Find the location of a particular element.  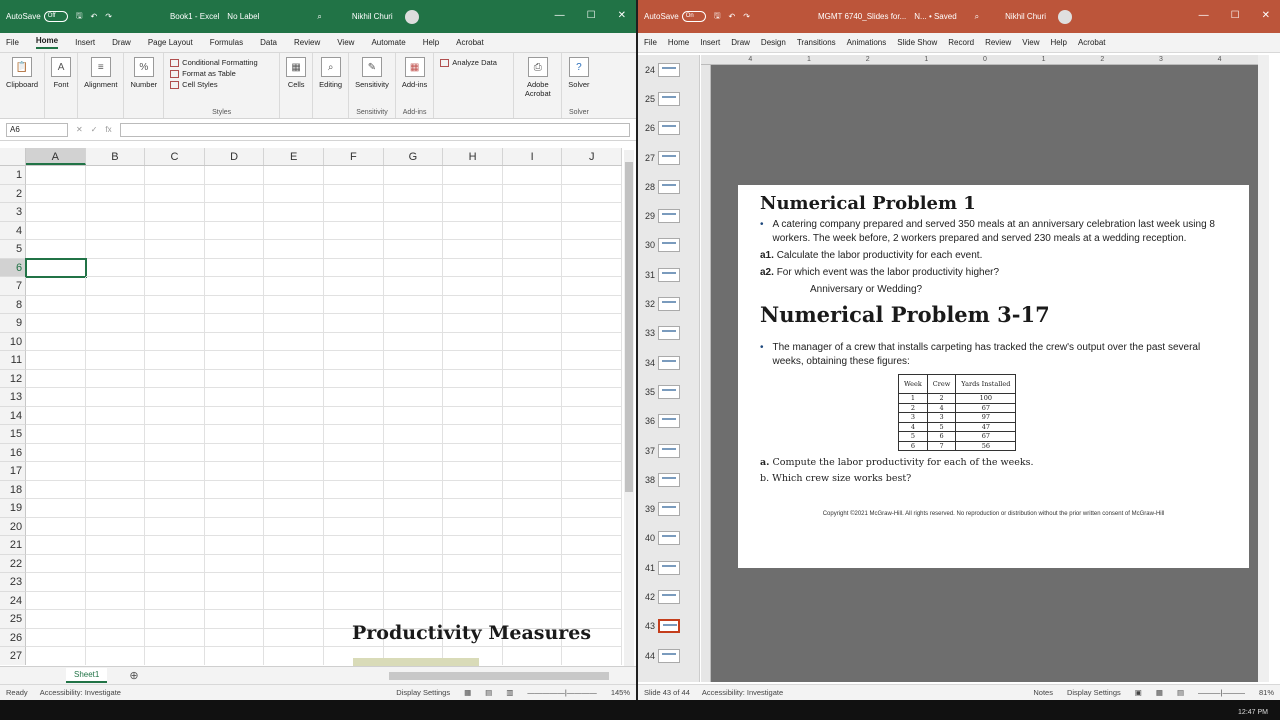

slide-thumbnail: 26 is located at coordinates (668, 128).